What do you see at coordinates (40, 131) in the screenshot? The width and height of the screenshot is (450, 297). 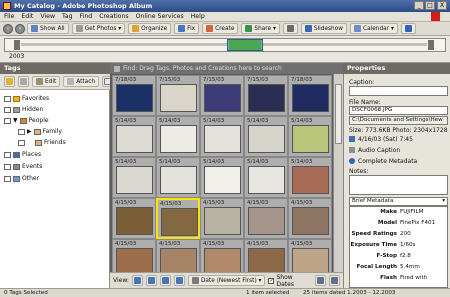 I see `tag-family: ▶ Family` at bounding box center [40, 131].